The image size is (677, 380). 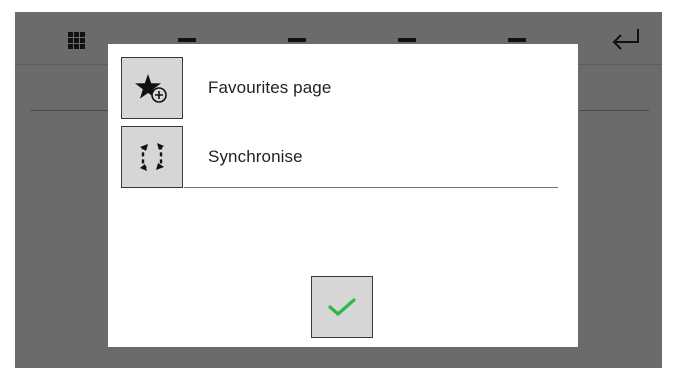 What do you see at coordinates (270, 87) in the screenshot?
I see `favourites-label: Favourites page` at bounding box center [270, 87].